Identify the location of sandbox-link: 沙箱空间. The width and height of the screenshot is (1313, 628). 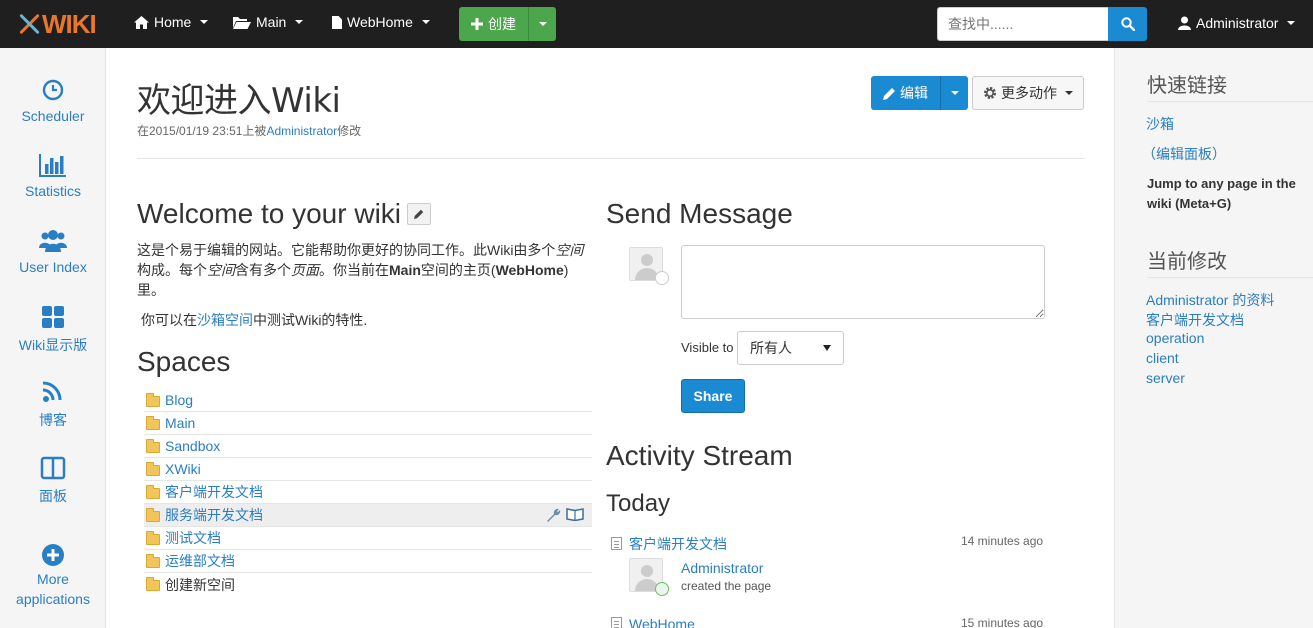
(225, 320).